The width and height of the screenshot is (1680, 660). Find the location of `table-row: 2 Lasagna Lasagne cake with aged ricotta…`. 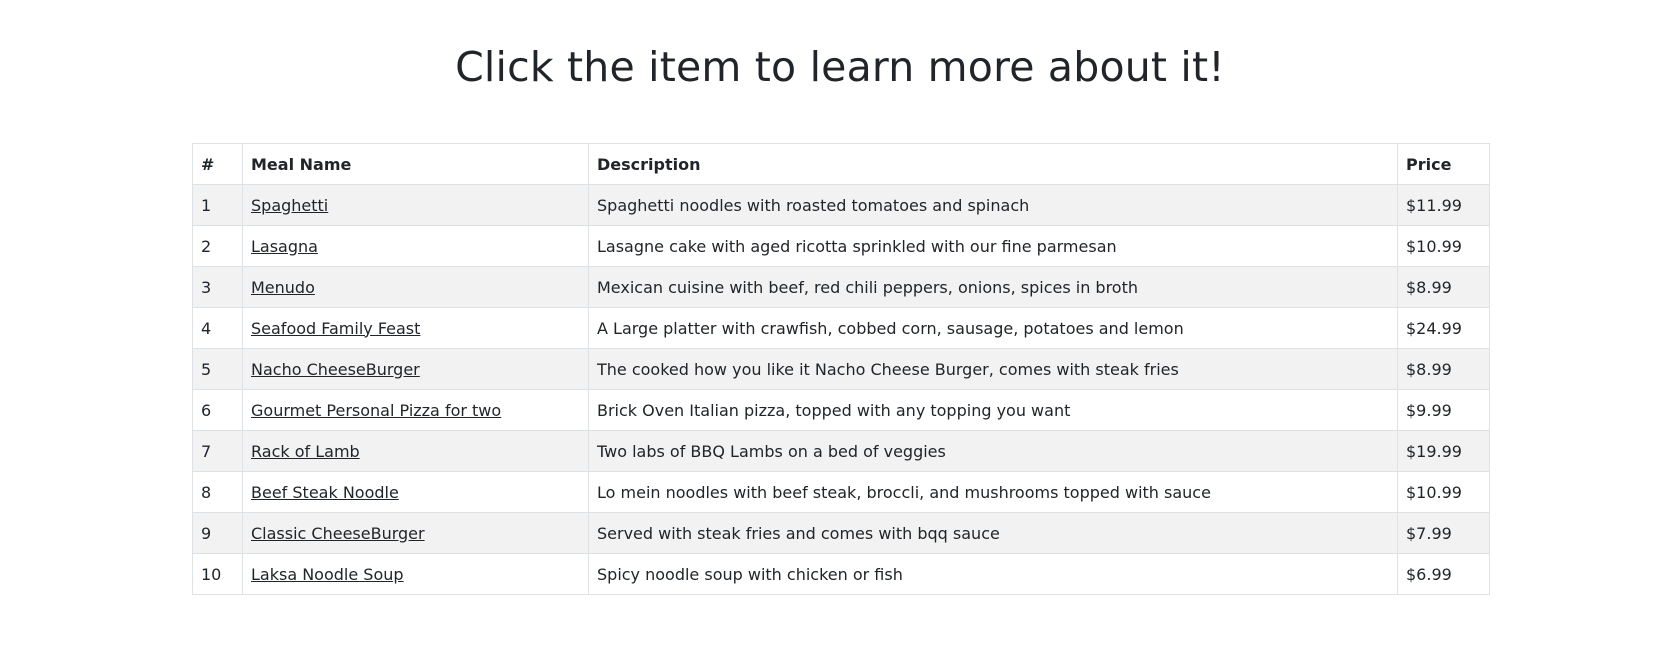

table-row: 2 Lasagna Lasagne cake with aged ricotta… is located at coordinates (841, 246).